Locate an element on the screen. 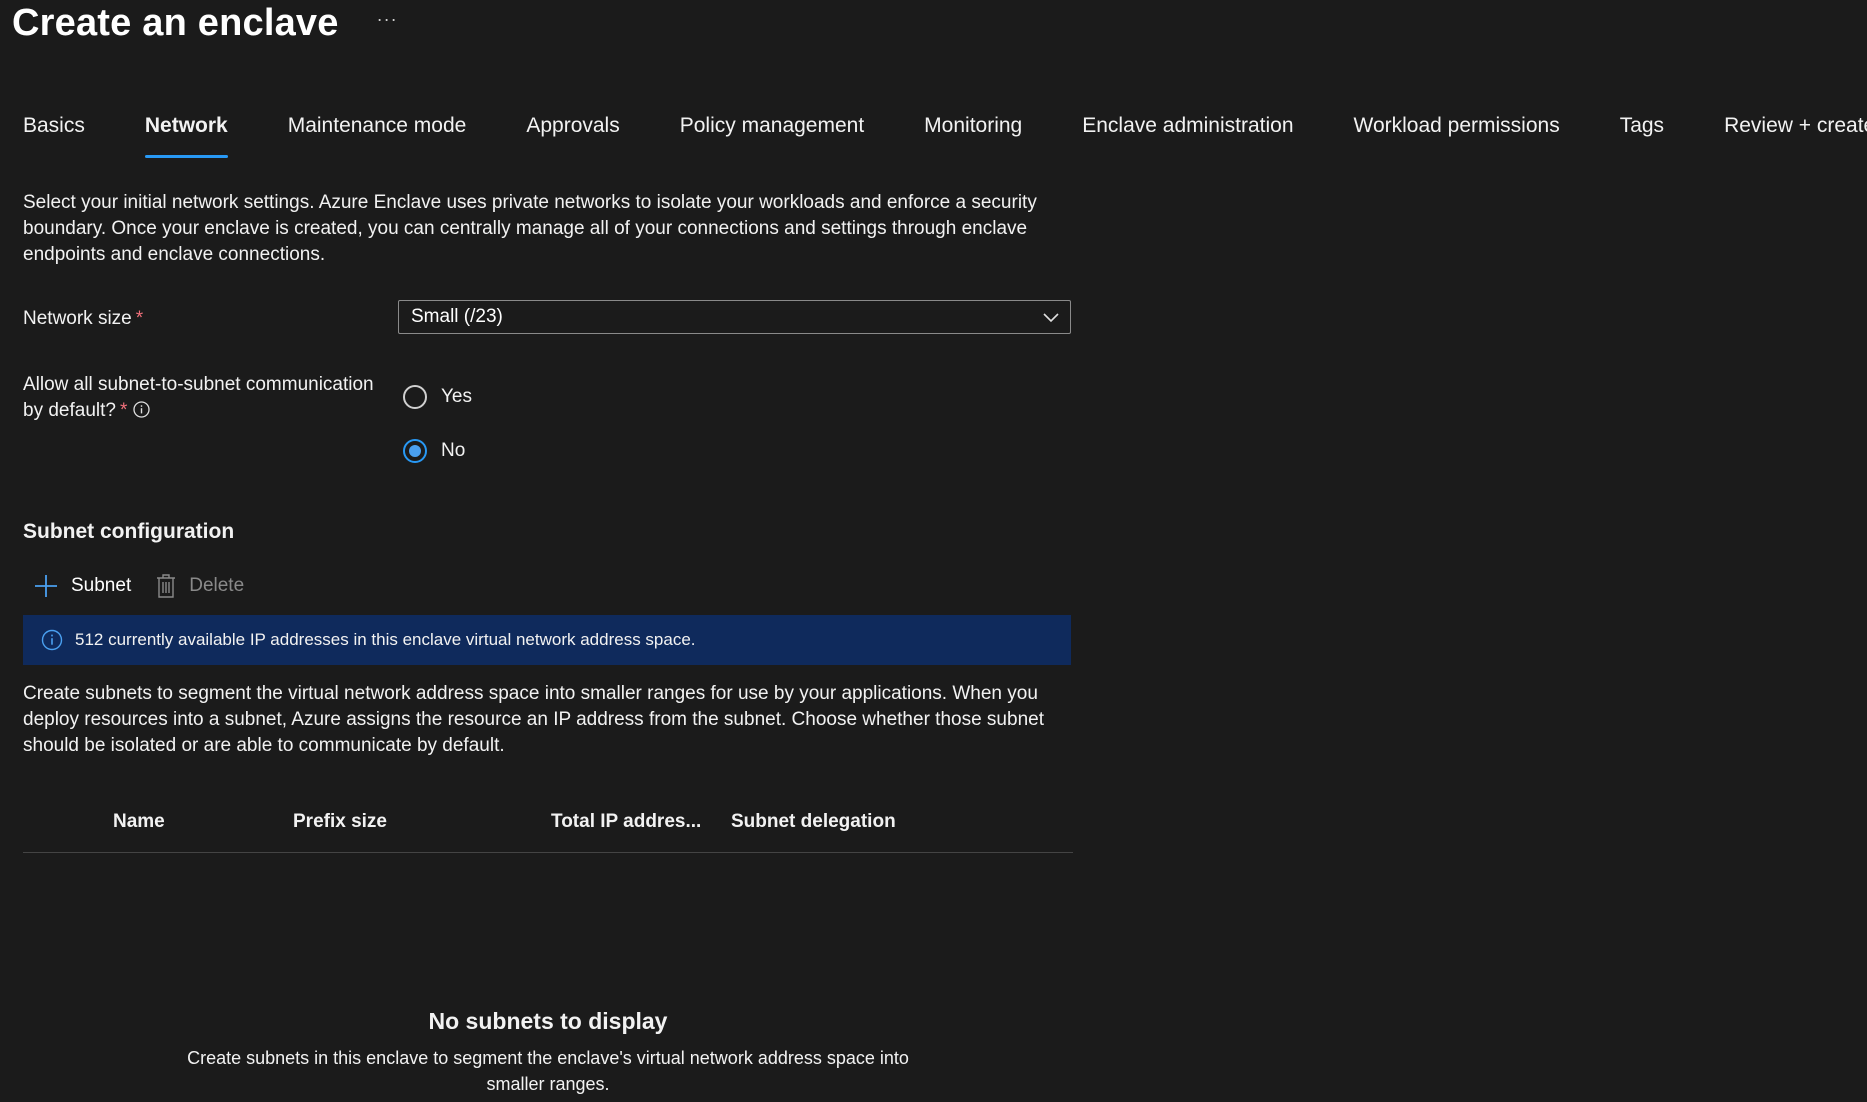 The width and height of the screenshot is (1867, 1102). subnet-comm-label-line2: by default? is located at coordinates (69, 410).